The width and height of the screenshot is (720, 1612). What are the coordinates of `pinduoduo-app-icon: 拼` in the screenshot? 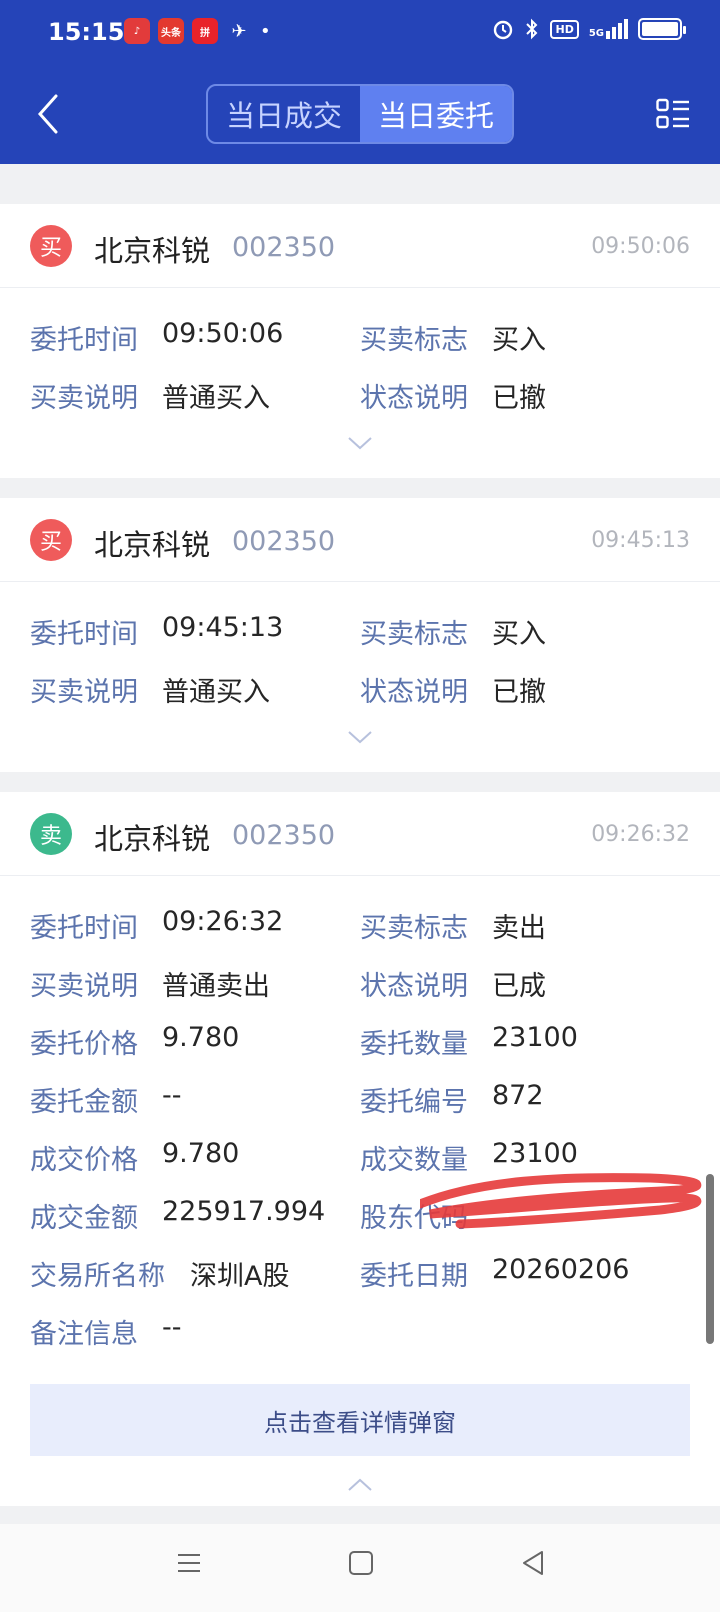 It's located at (205, 31).